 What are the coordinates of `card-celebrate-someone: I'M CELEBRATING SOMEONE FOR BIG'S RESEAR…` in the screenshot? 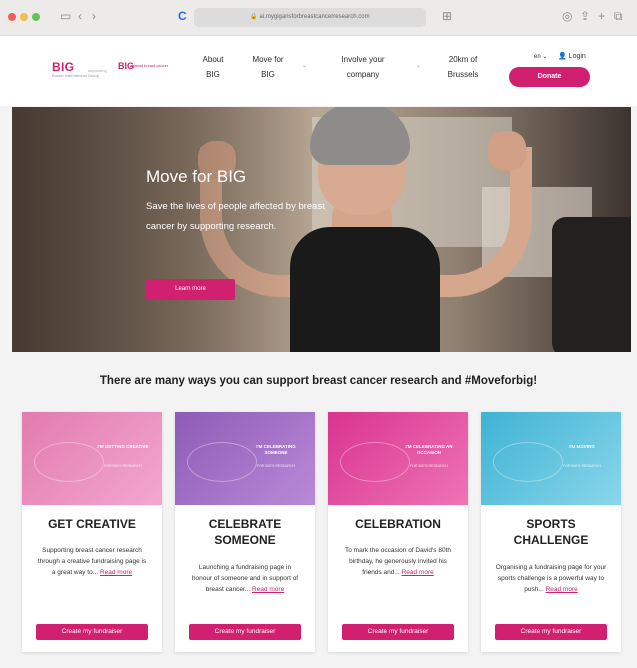 It's located at (245, 532).